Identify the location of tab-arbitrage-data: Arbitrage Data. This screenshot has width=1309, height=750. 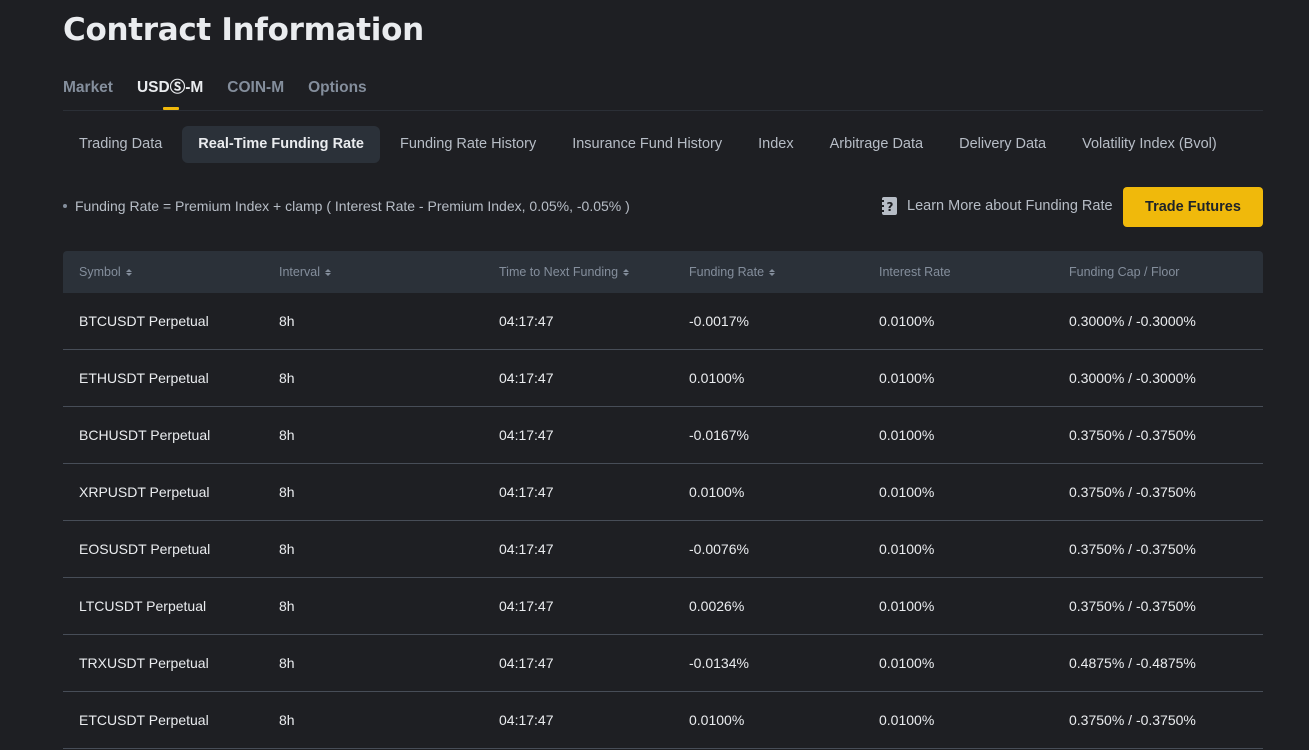
(877, 144).